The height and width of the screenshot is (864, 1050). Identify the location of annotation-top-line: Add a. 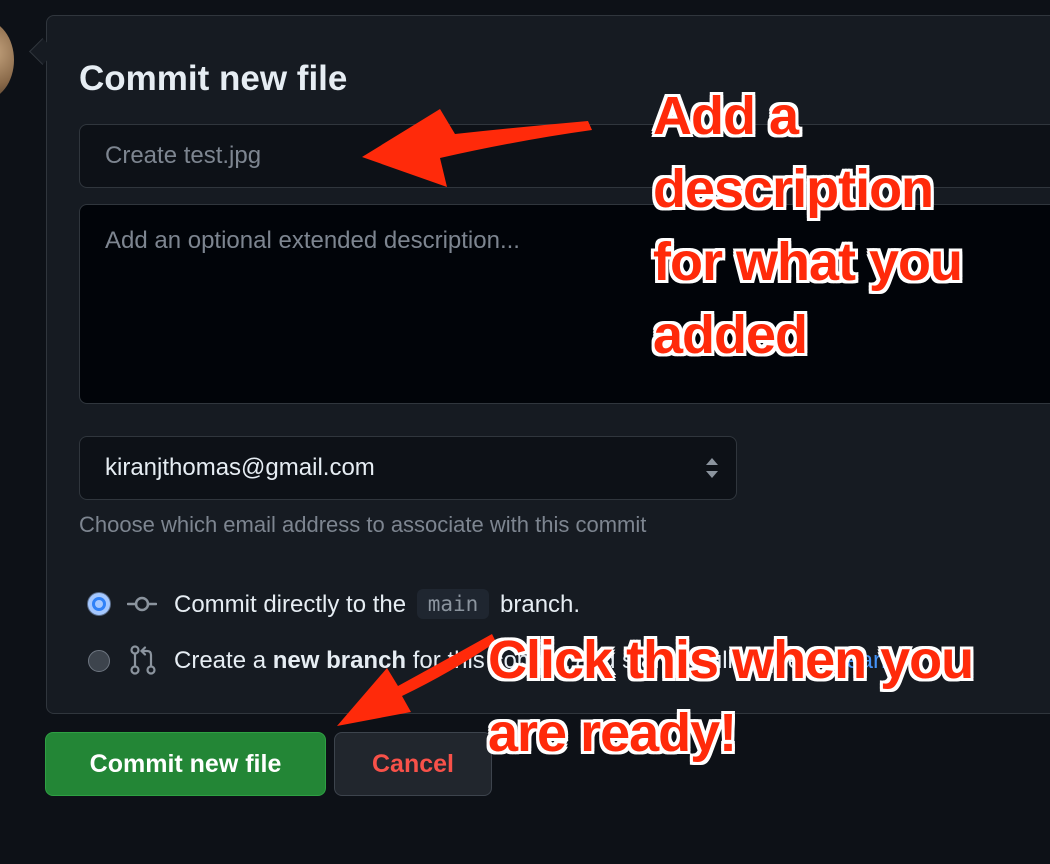
(726, 116).